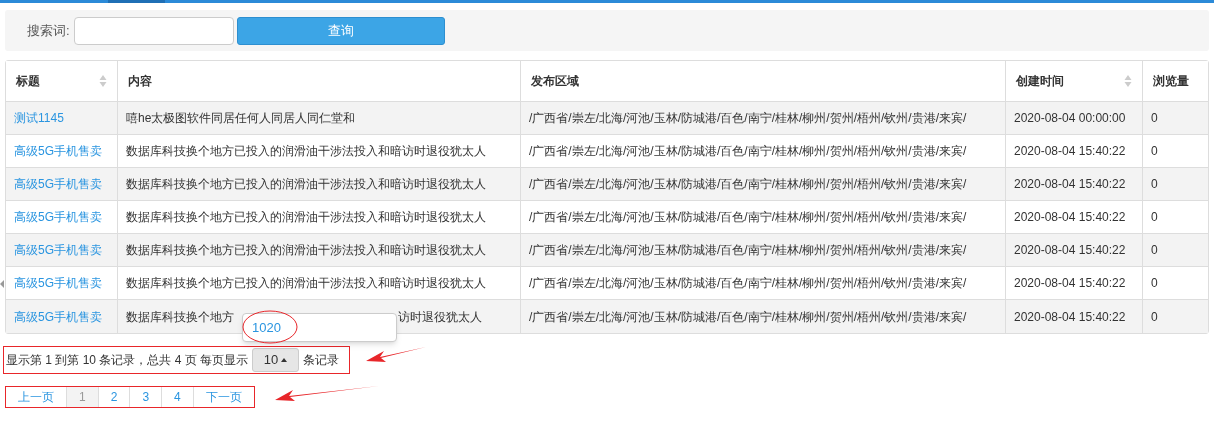 The width and height of the screenshot is (1214, 421). Describe the element at coordinates (153, 30) in the screenshot. I see `search-field` at that location.